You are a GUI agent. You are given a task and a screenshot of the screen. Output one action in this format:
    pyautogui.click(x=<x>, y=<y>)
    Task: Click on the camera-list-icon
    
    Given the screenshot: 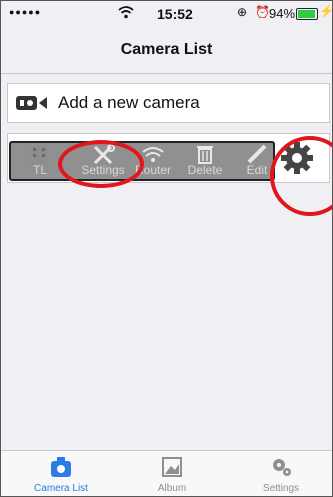 What is the action you would take?
    pyautogui.click(x=61, y=467)
    